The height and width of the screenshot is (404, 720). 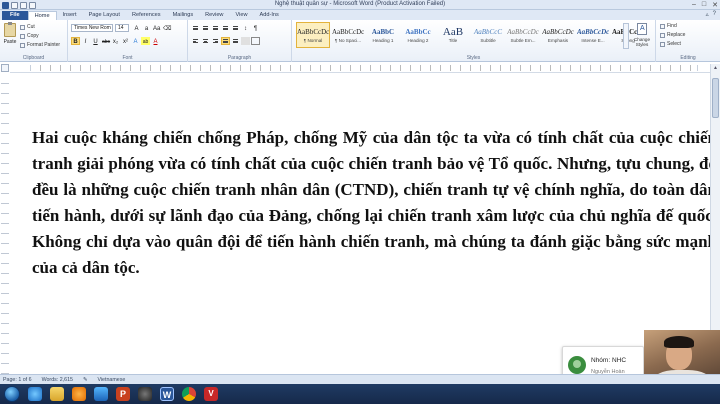 What do you see at coordinates (57, 394) in the screenshot?
I see `folder-icon` at bounding box center [57, 394].